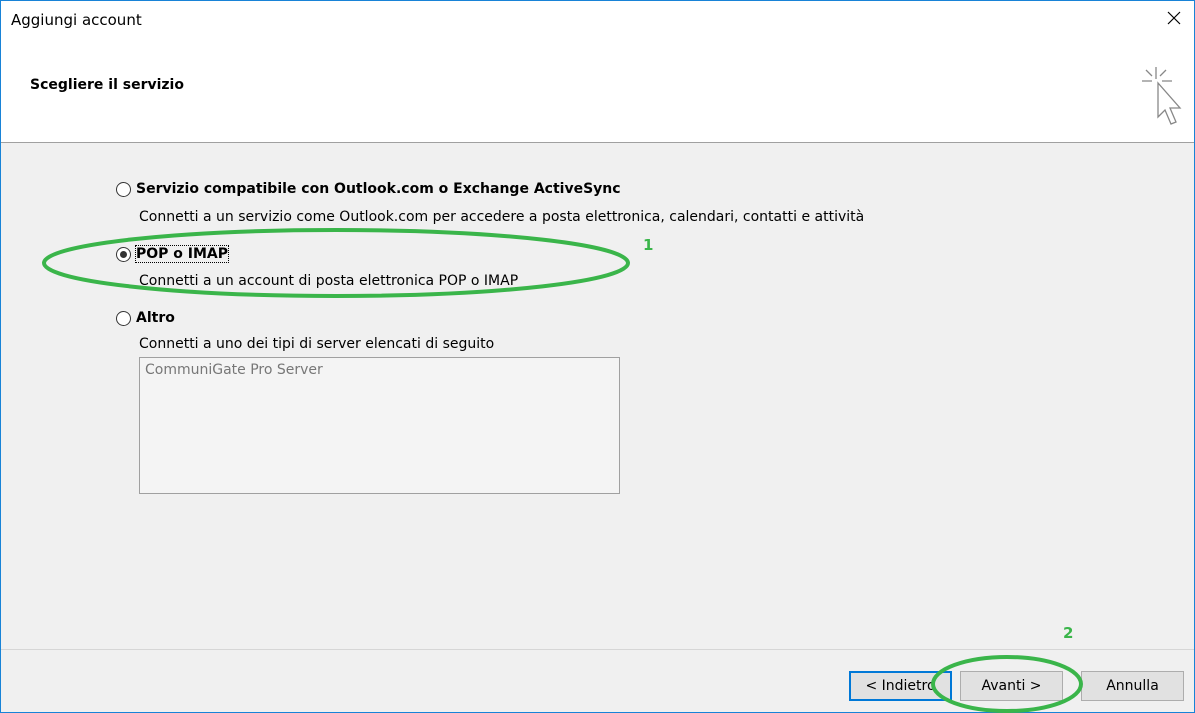 The width and height of the screenshot is (1195, 713). I want to click on back-button-label: < Indietro, so click(900, 686).